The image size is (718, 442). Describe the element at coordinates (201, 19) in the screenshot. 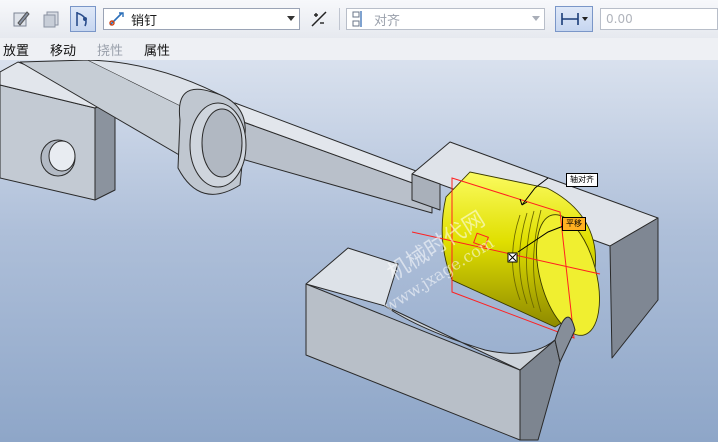

I see `connection-type-dropdown: 销钉` at that location.